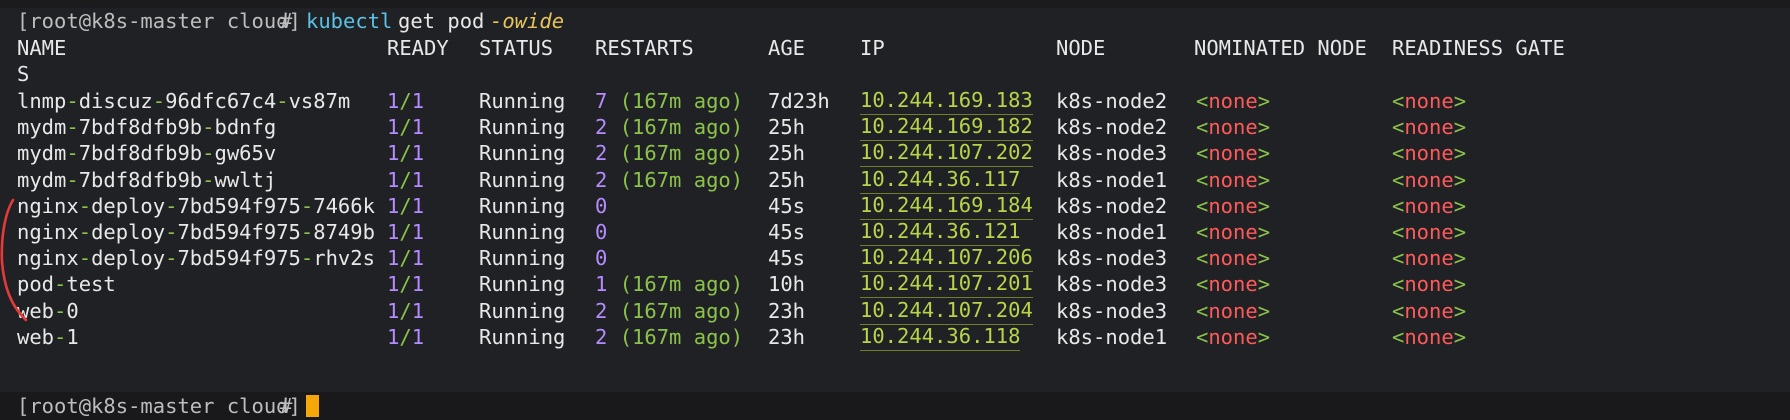 The width and height of the screenshot is (1790, 420). What do you see at coordinates (895, 406) in the screenshot?
I see `bottom-prompt-line: [root@k8s-master cloud] #` at bounding box center [895, 406].